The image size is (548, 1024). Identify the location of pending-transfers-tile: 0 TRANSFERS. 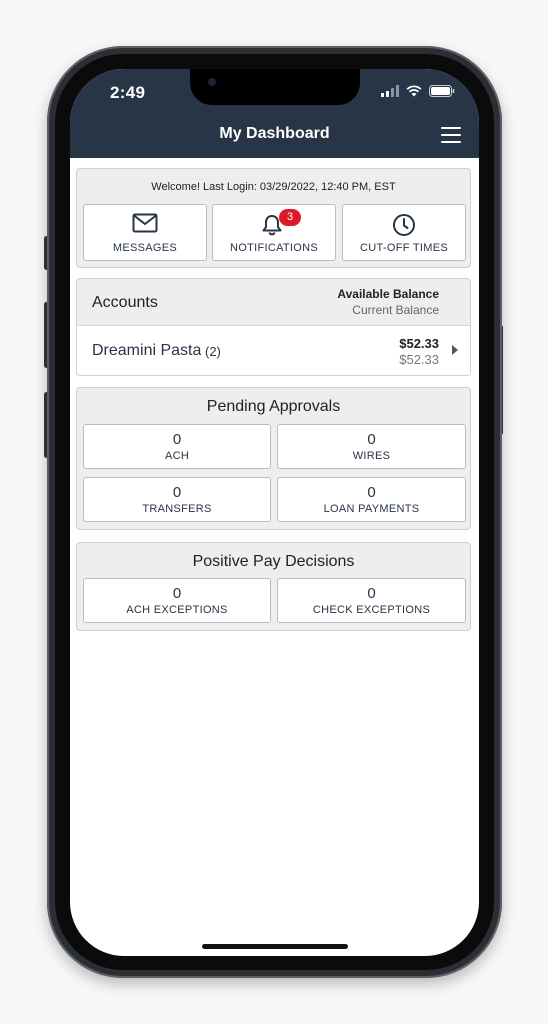
(177, 499).